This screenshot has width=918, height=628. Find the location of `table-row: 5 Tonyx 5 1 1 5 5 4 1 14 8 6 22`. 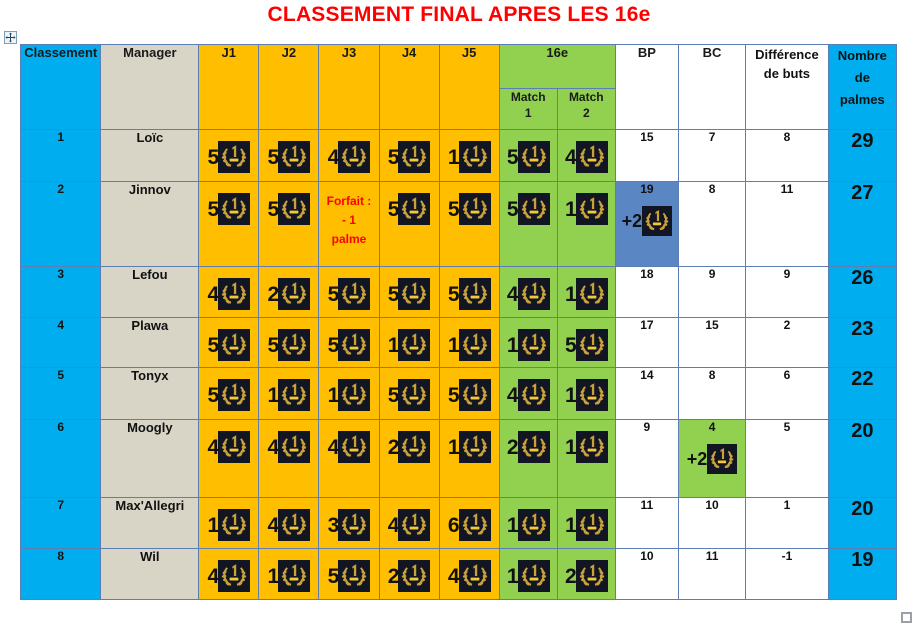

table-row: 5 Tonyx 5 1 1 5 5 4 1 14 8 6 22 is located at coordinates (458, 393).